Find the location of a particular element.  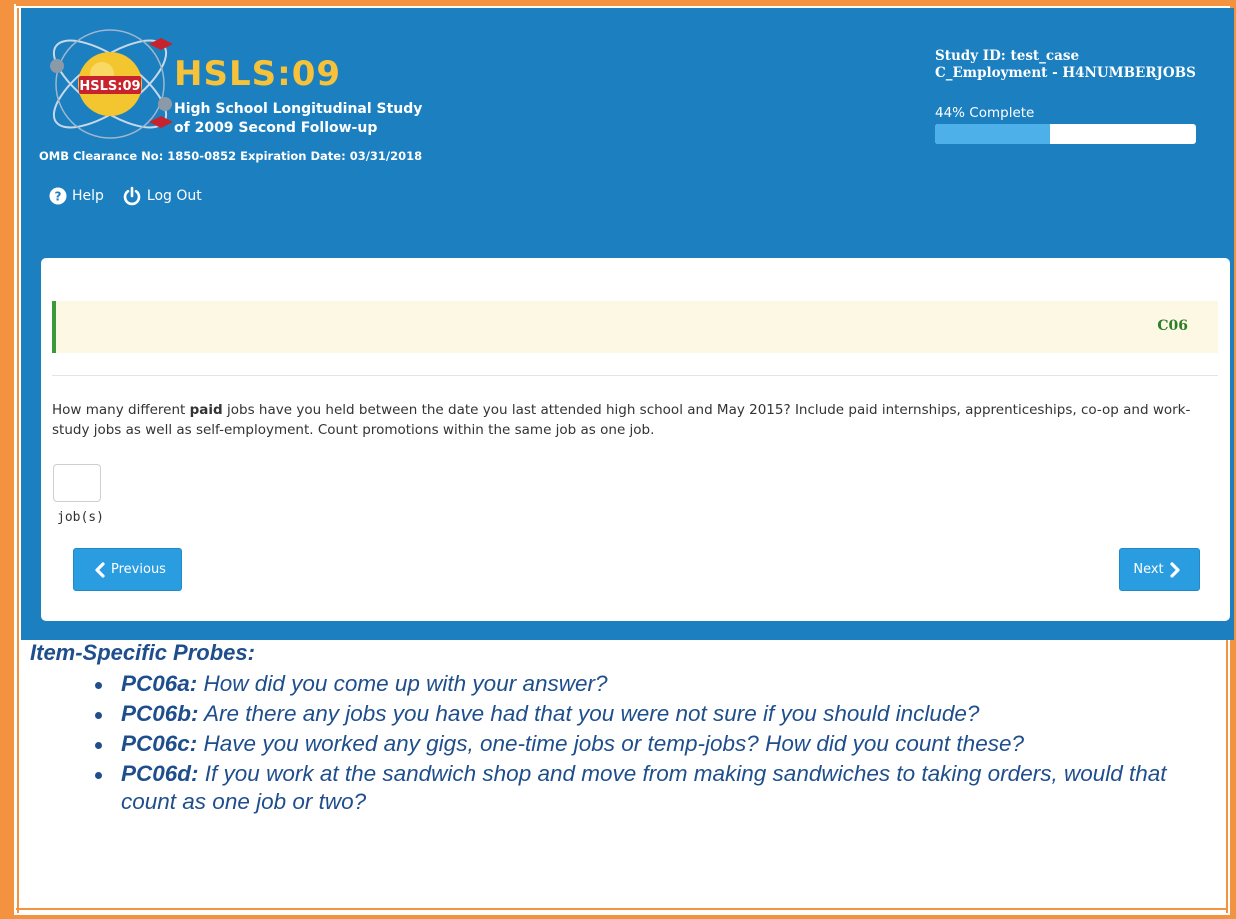

power-icon is located at coordinates (132, 196).